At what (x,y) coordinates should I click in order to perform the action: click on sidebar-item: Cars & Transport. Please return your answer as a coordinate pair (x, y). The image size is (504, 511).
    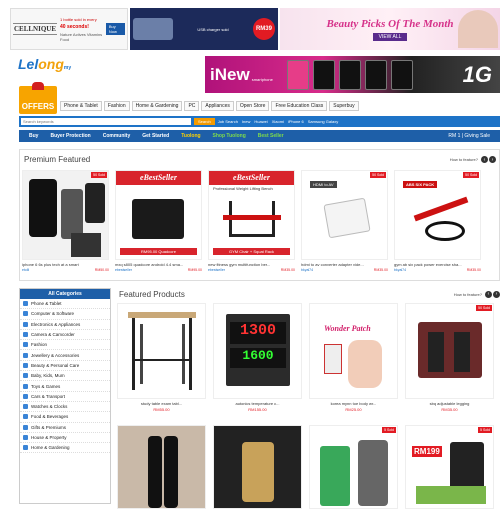
    Looking at the image, I should click on (65, 397).